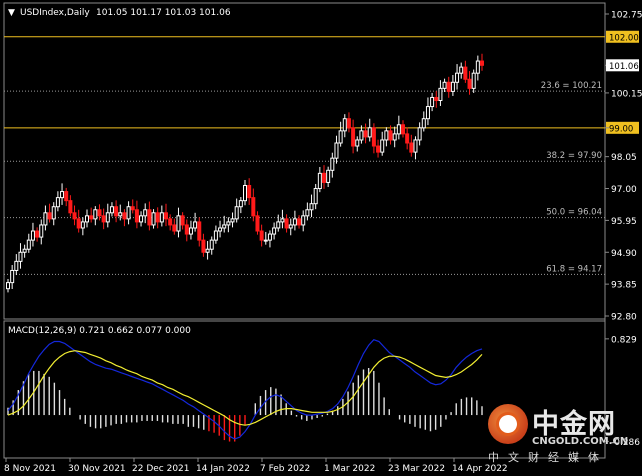  What do you see at coordinates (285, 469) in the screenshot?
I see `time-tick-label: 7 Feb 2022` at bounding box center [285, 469].